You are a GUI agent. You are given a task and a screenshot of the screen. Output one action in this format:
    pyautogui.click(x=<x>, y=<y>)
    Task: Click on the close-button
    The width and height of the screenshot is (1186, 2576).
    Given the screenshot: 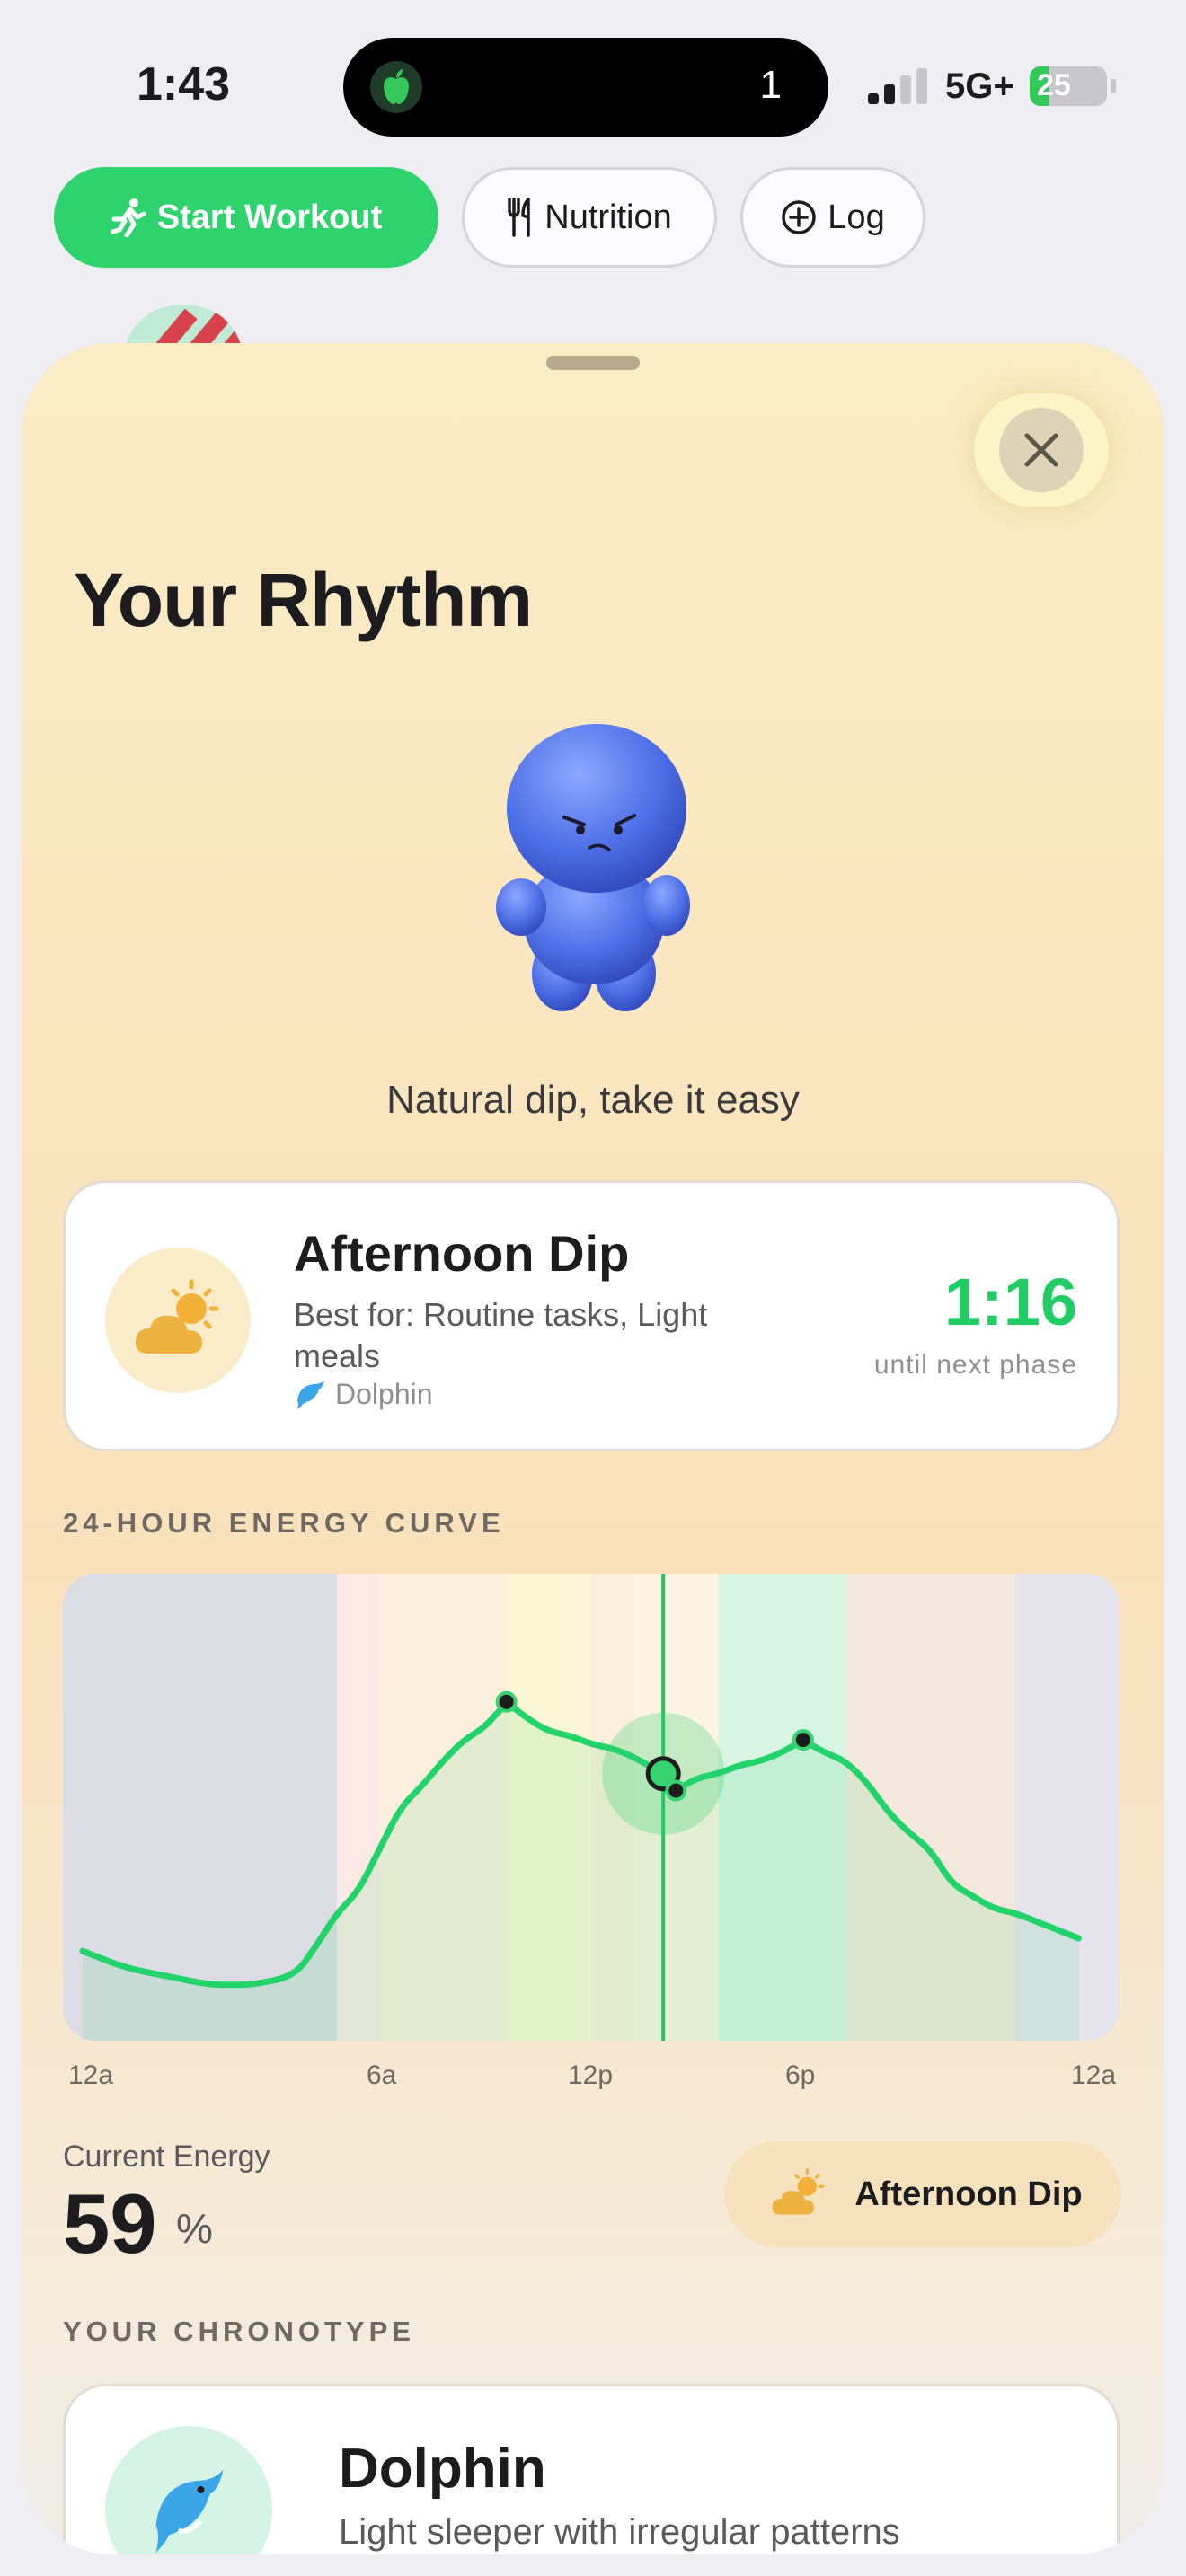 What is the action you would take?
    pyautogui.click(x=1041, y=450)
    